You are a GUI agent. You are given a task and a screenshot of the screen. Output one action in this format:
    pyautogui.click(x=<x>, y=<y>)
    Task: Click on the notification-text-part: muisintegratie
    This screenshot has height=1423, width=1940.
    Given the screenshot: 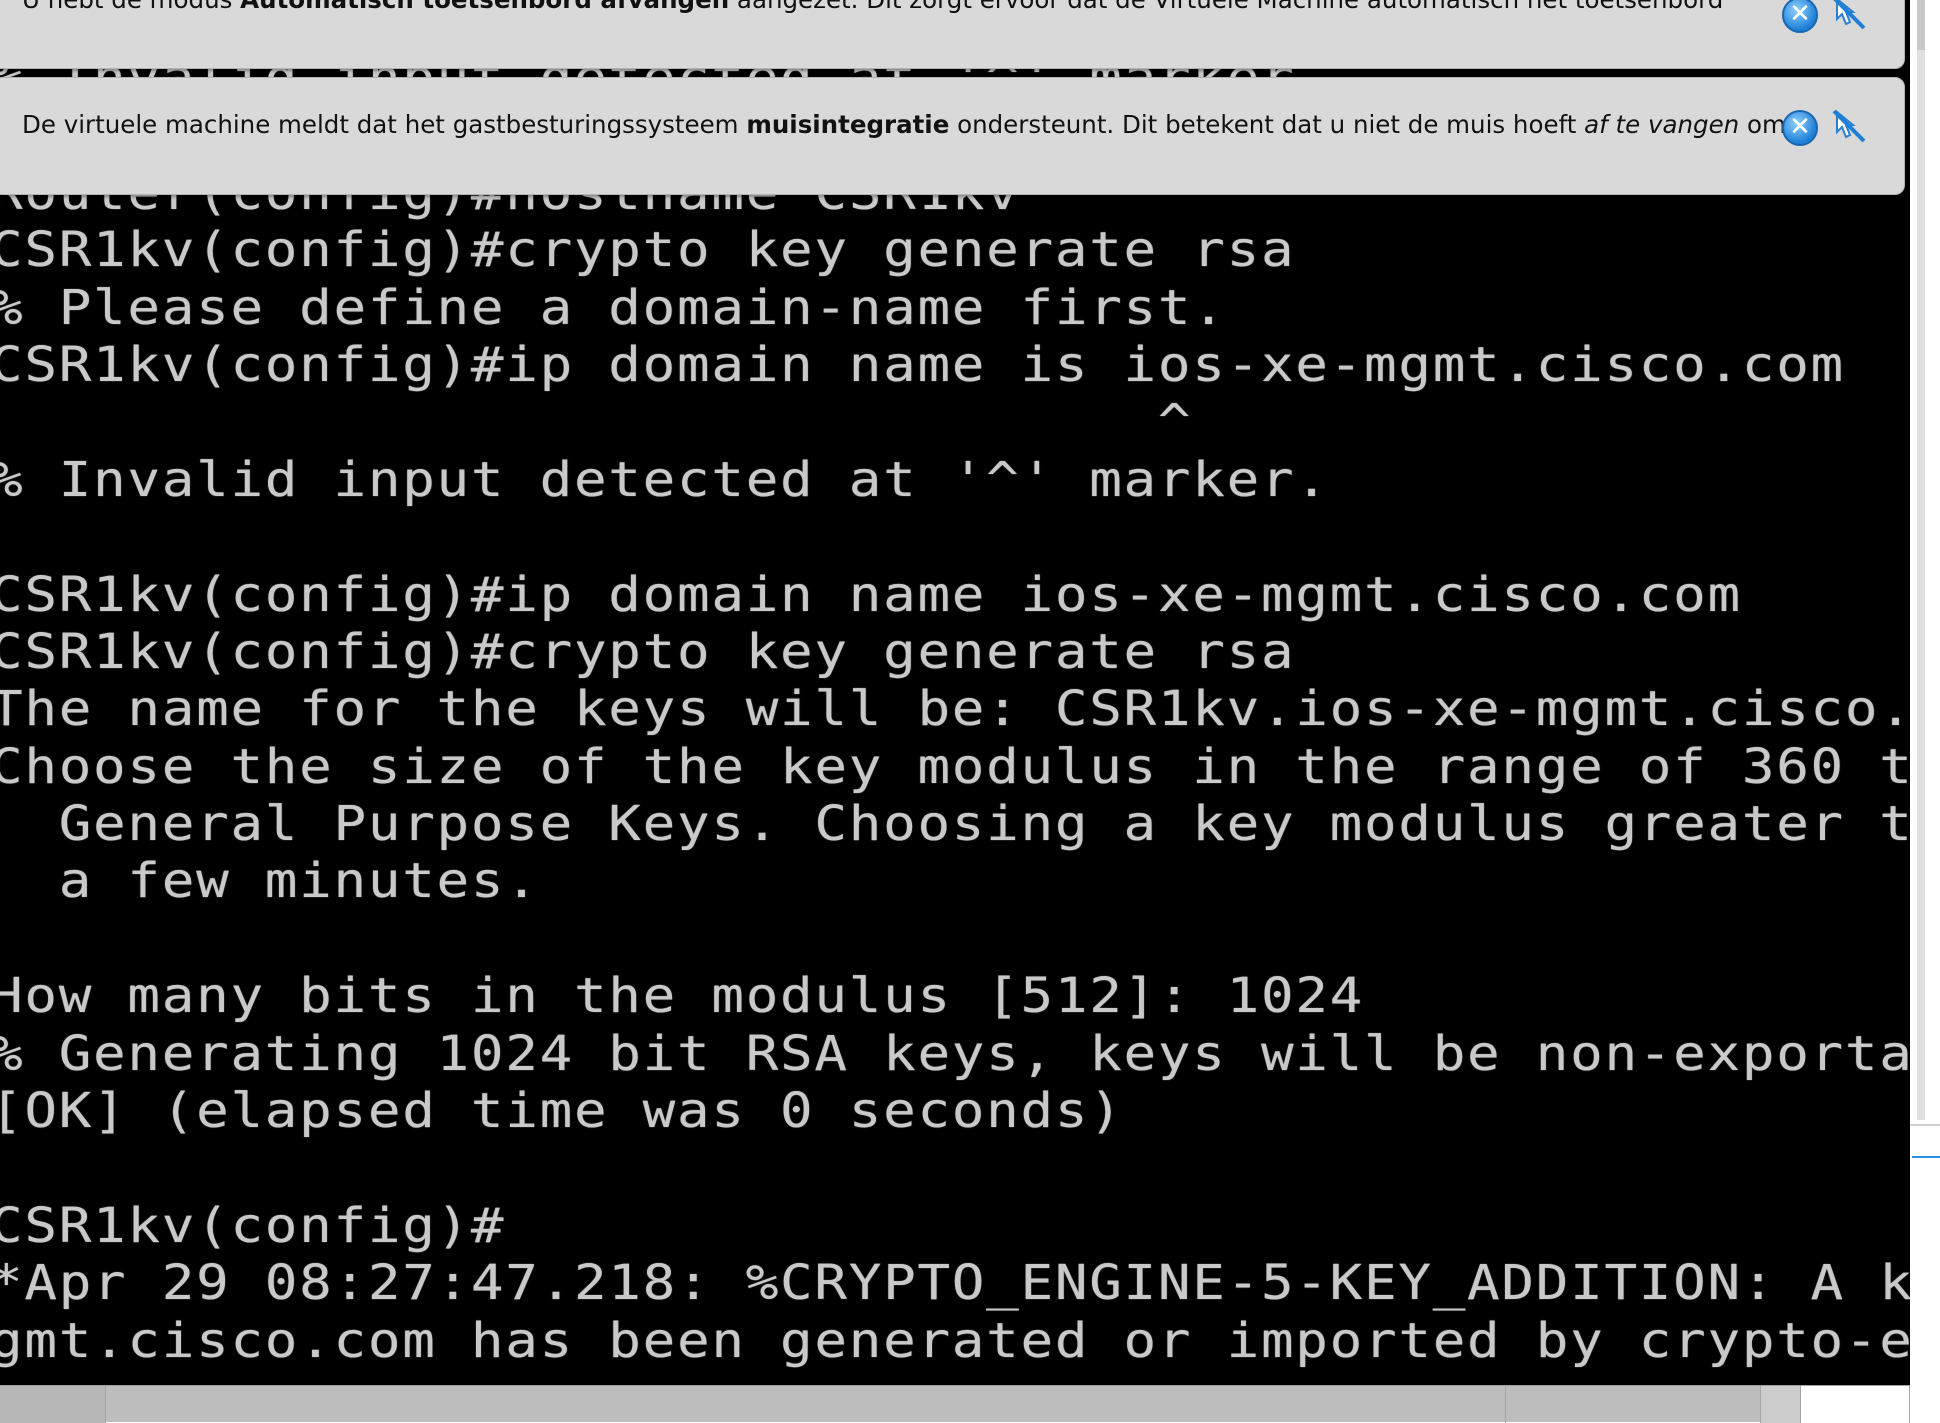 What is the action you would take?
    pyautogui.click(x=848, y=124)
    